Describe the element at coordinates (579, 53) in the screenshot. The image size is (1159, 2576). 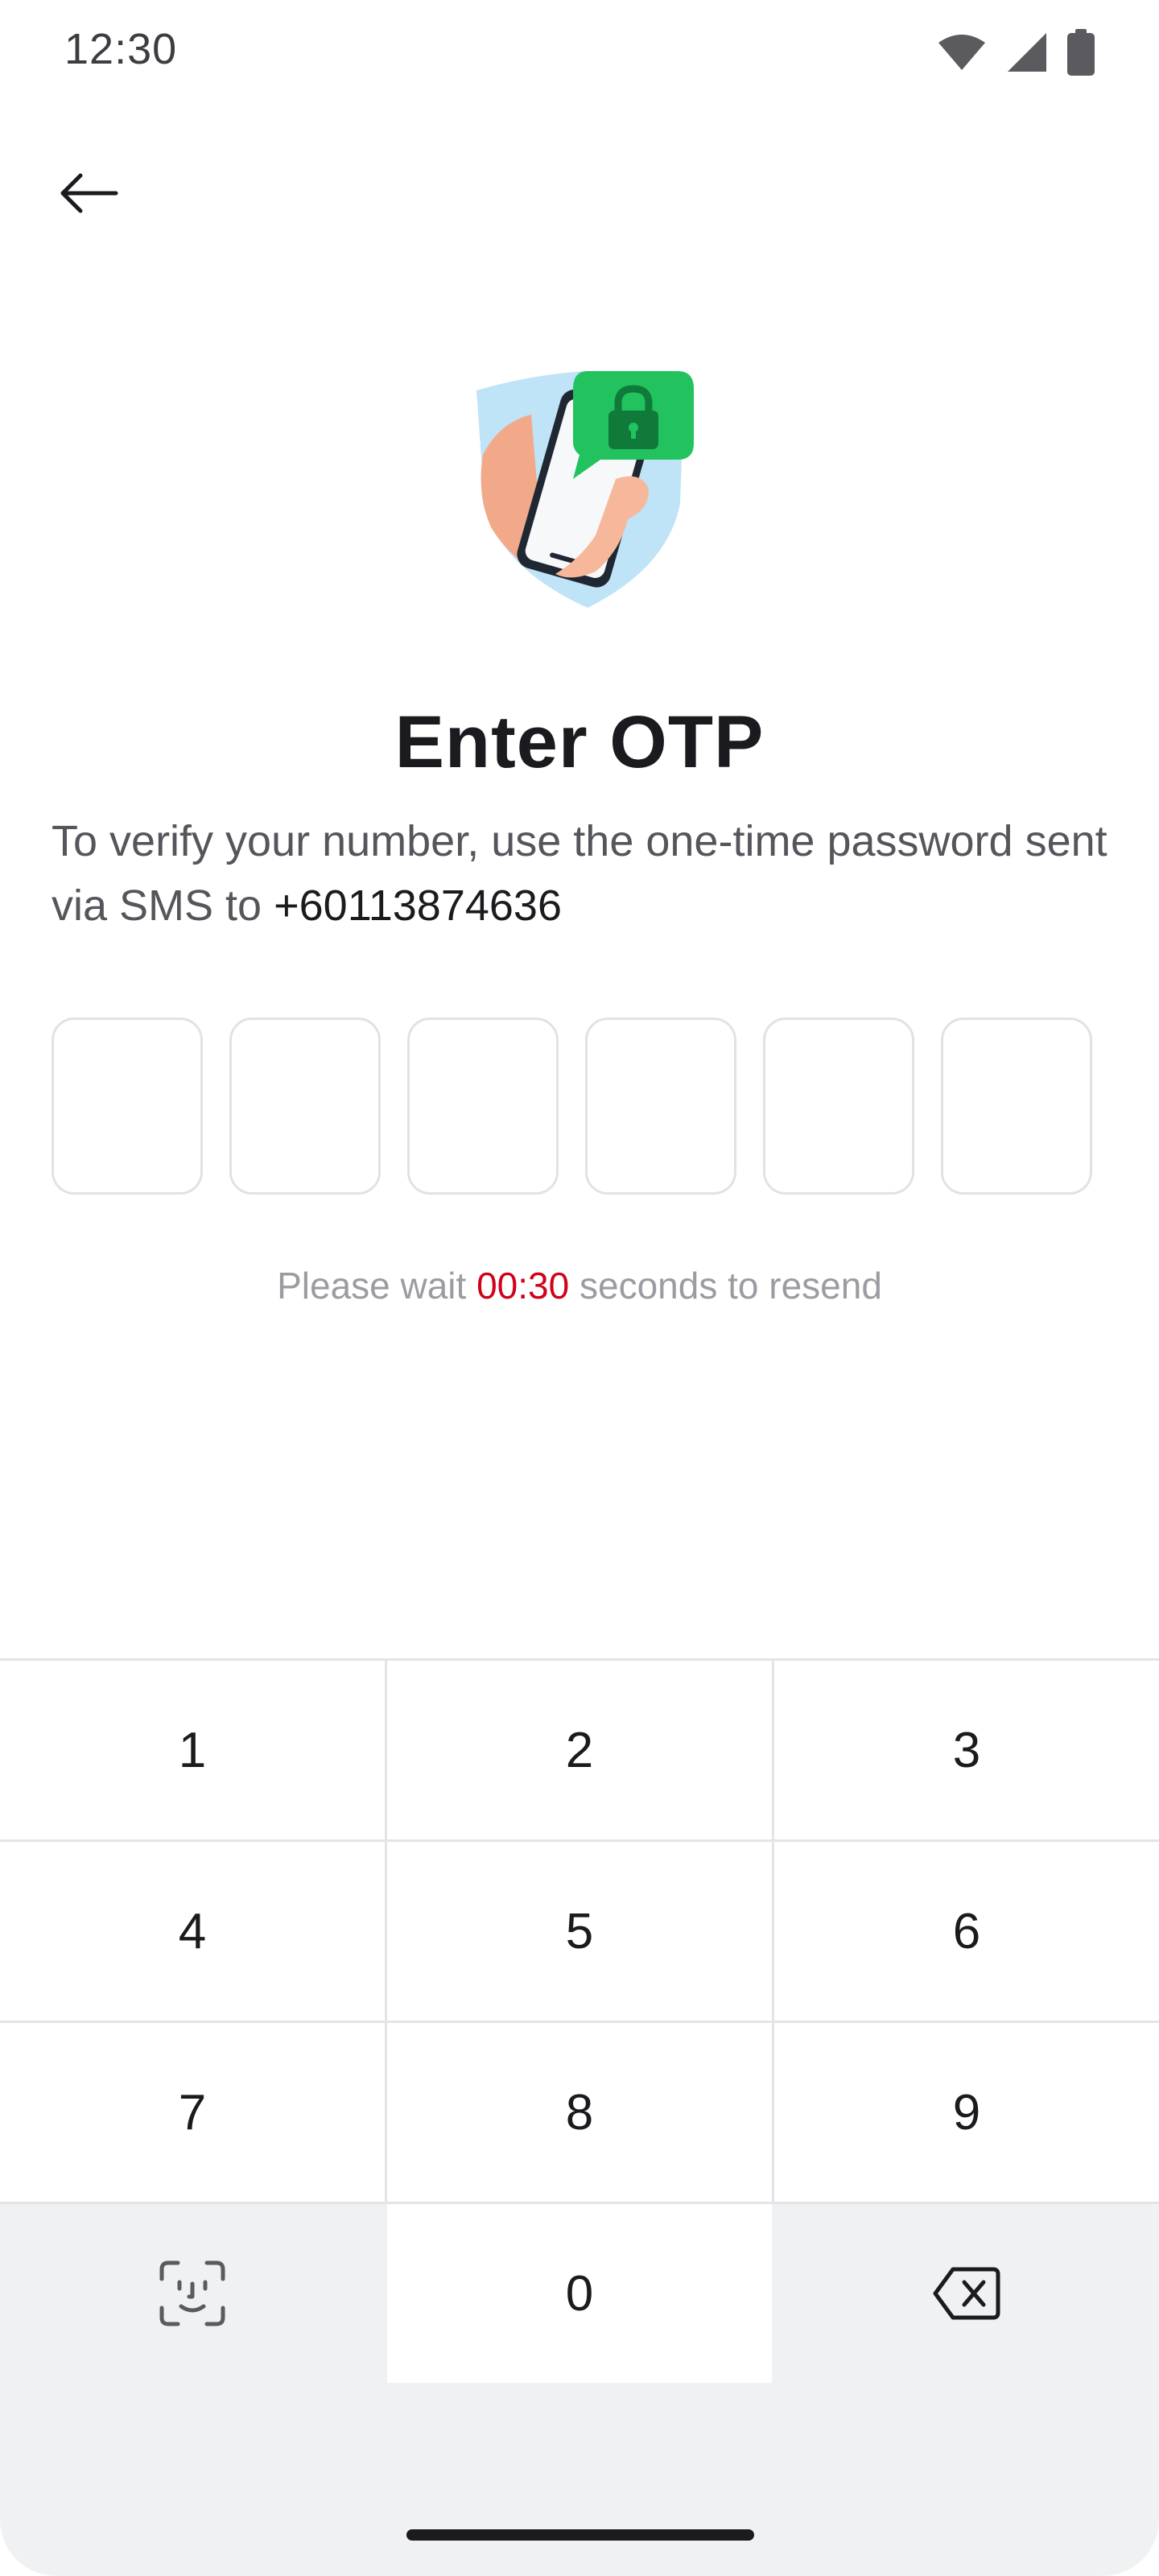
I see `status-bar: 12:30` at that location.